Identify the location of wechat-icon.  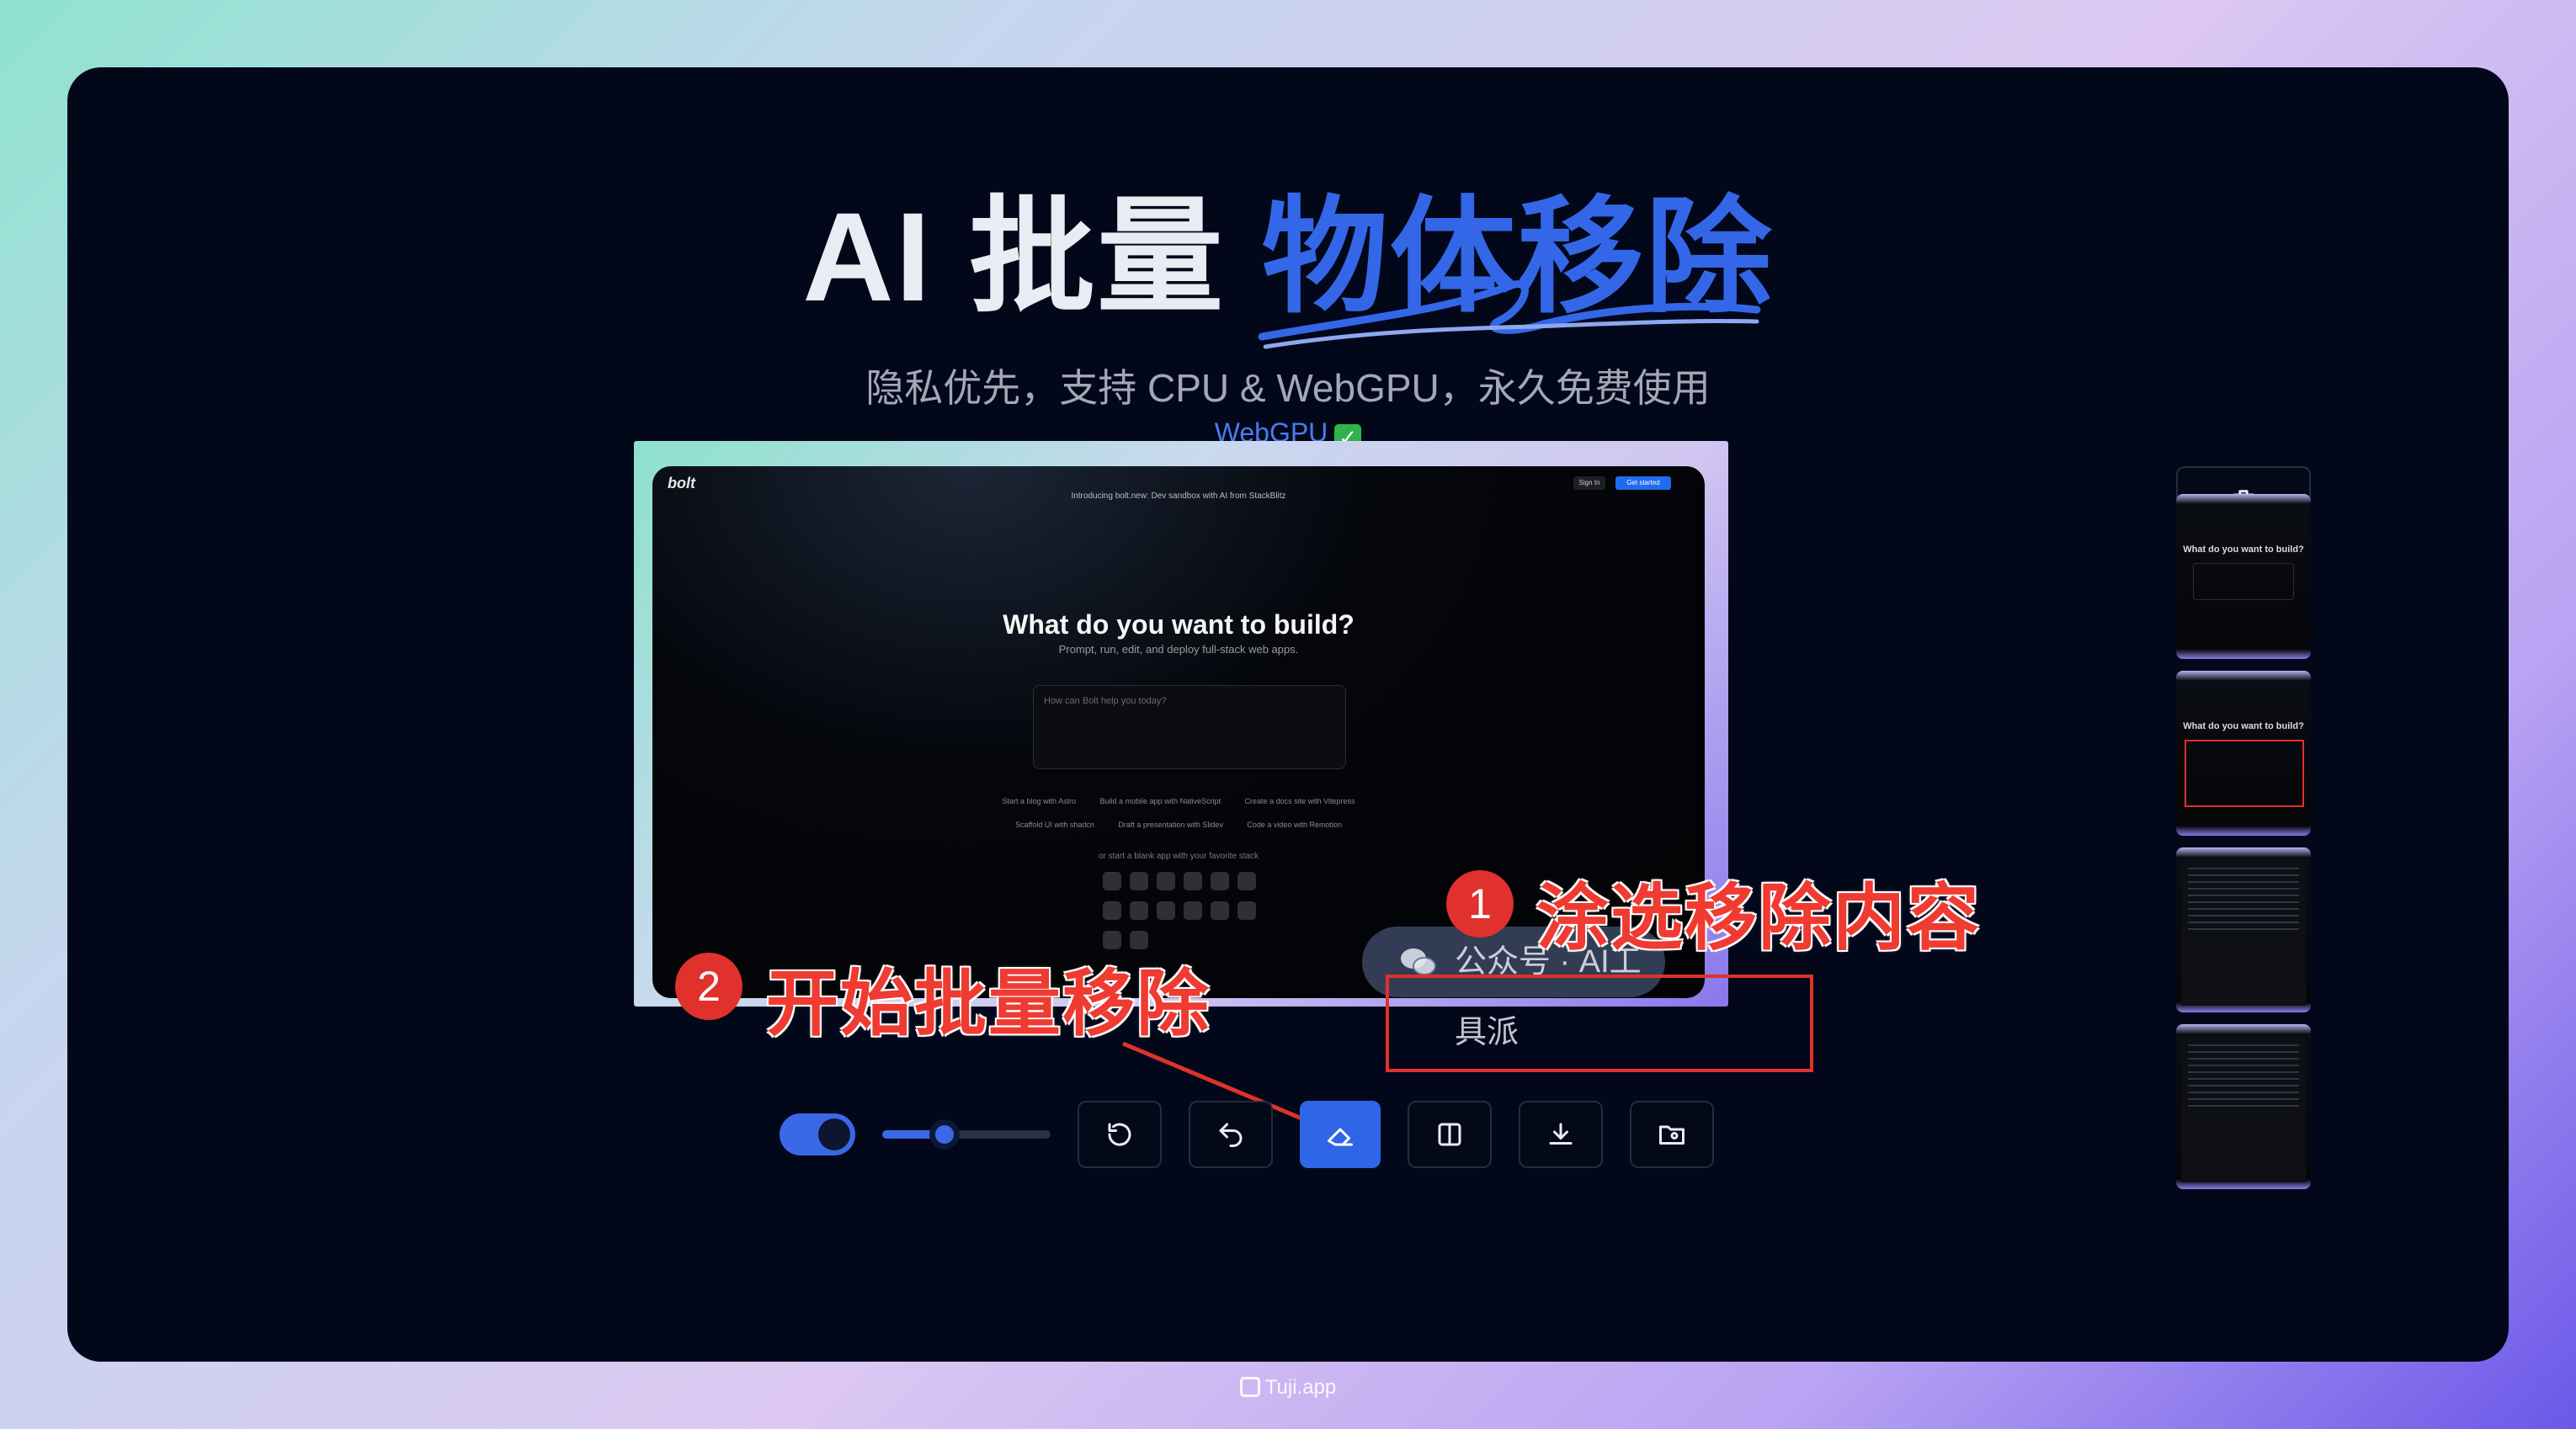
(1419, 961).